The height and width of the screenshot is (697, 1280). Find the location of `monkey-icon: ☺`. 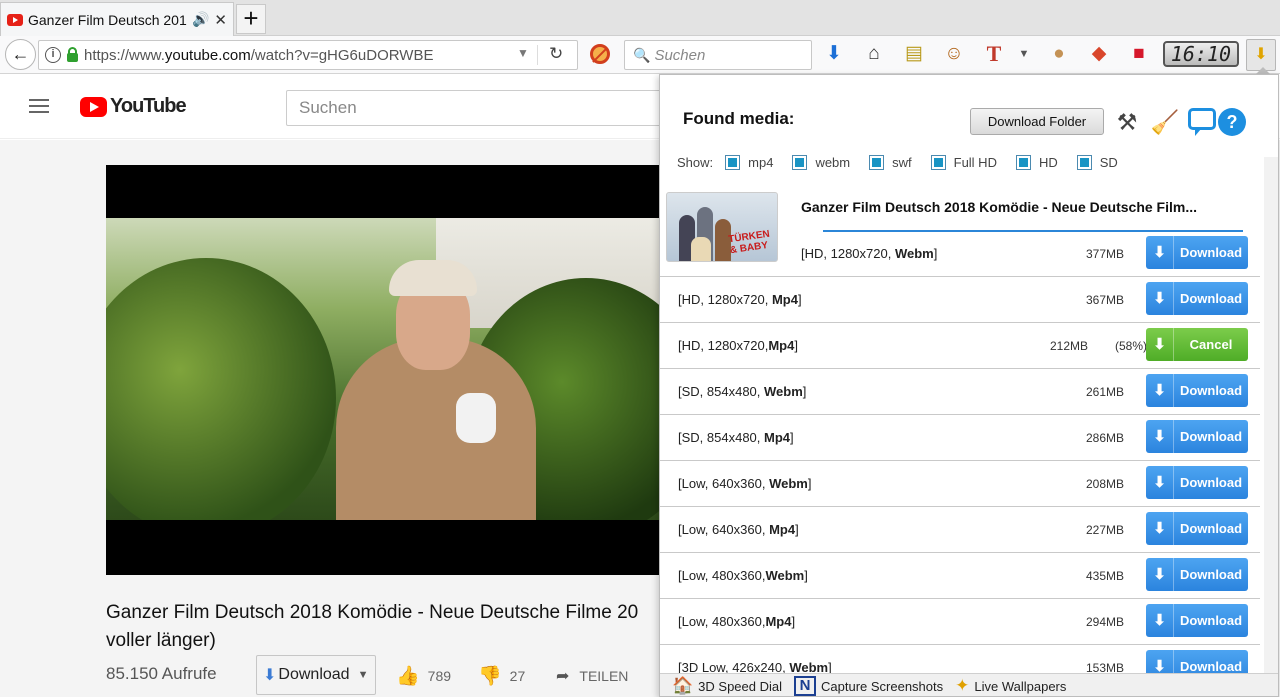

monkey-icon: ☺ is located at coordinates (954, 54).